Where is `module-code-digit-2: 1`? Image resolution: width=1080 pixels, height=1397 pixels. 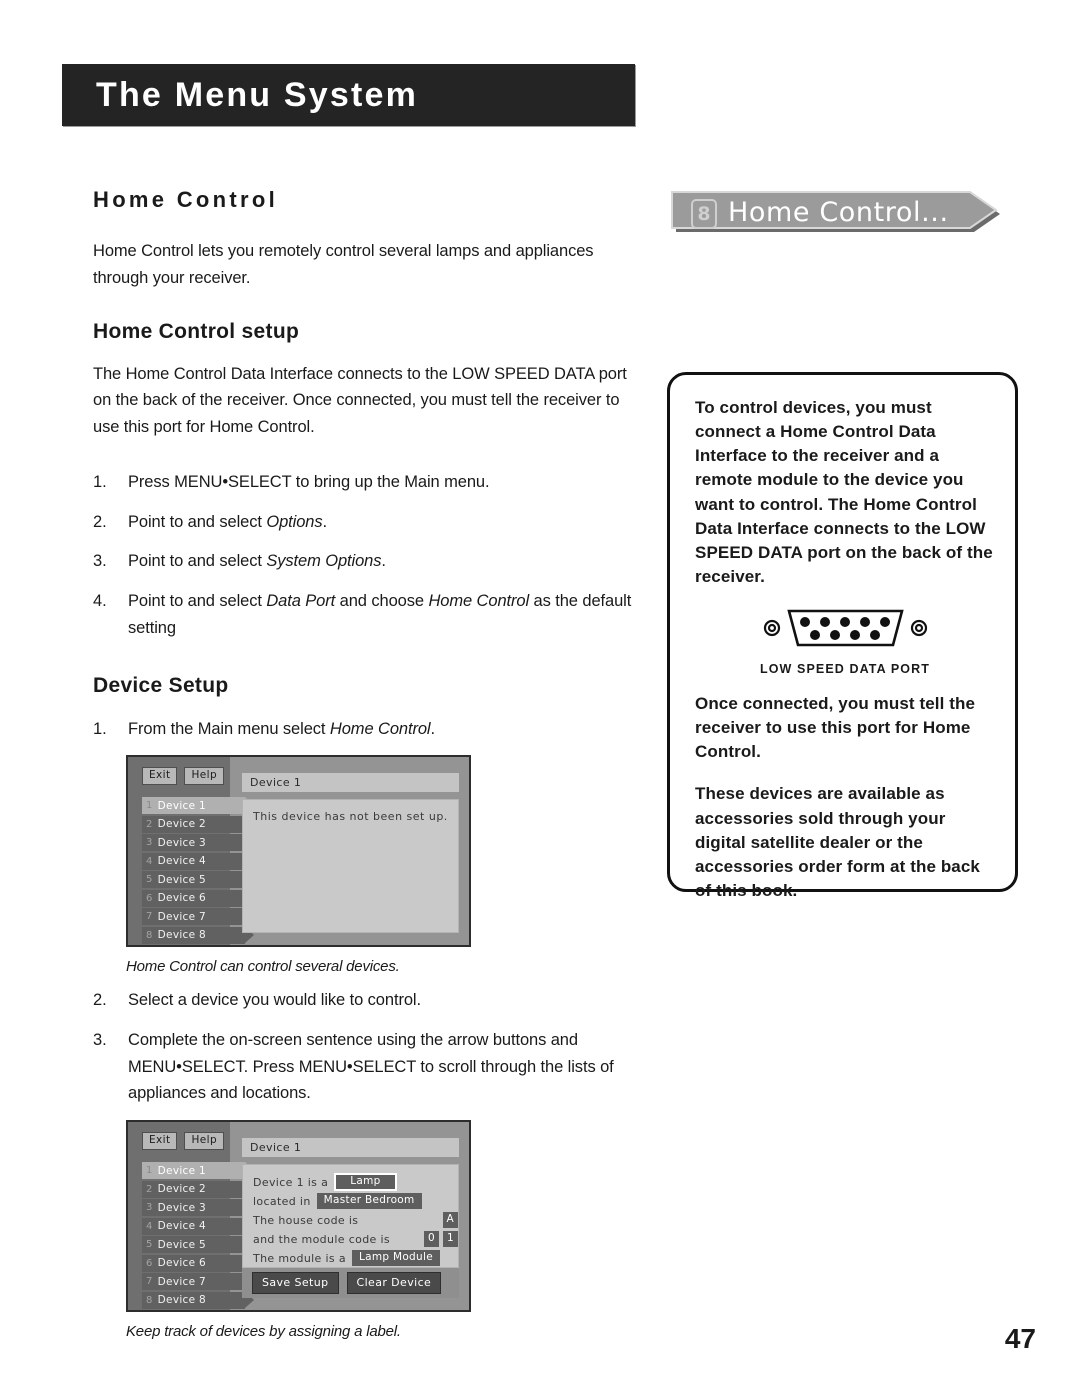
module-code-digit-2: 1 is located at coordinates (450, 1239).